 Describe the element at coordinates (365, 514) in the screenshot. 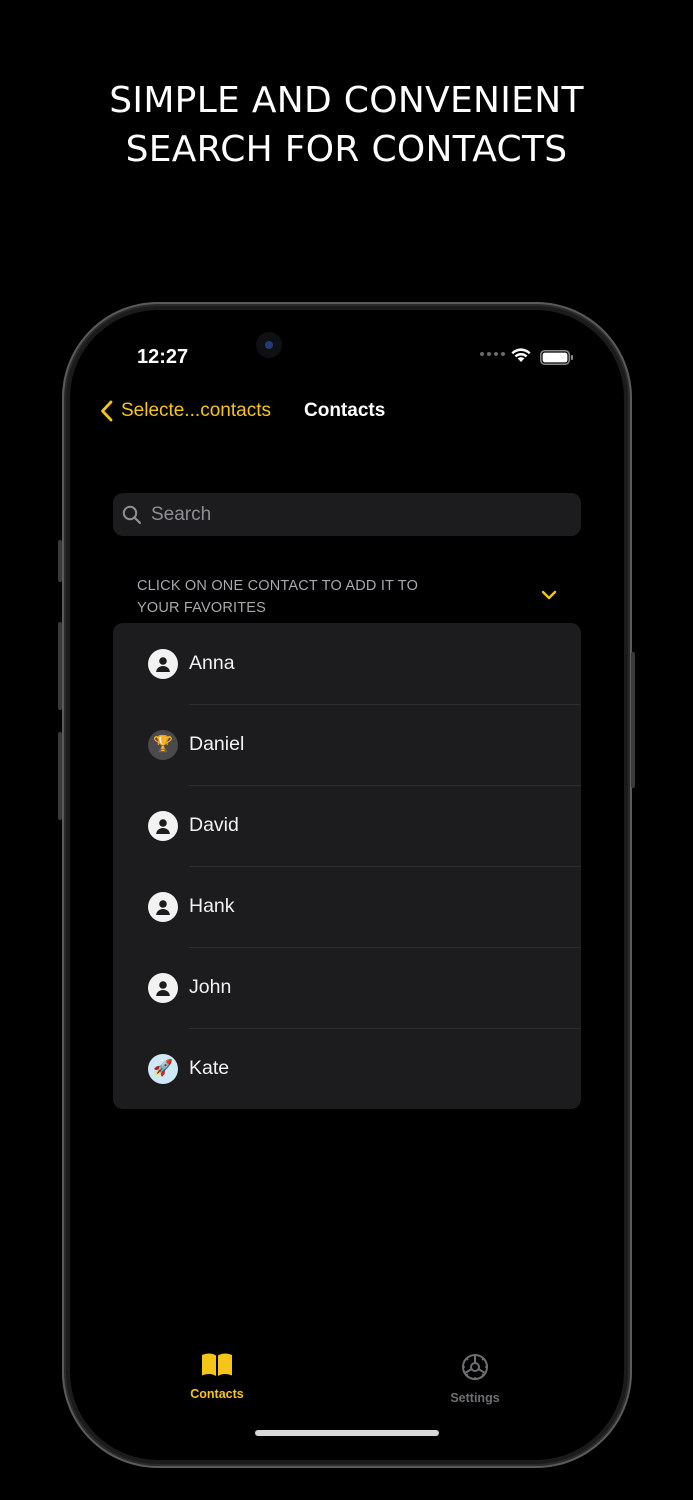

I see `search-input` at that location.